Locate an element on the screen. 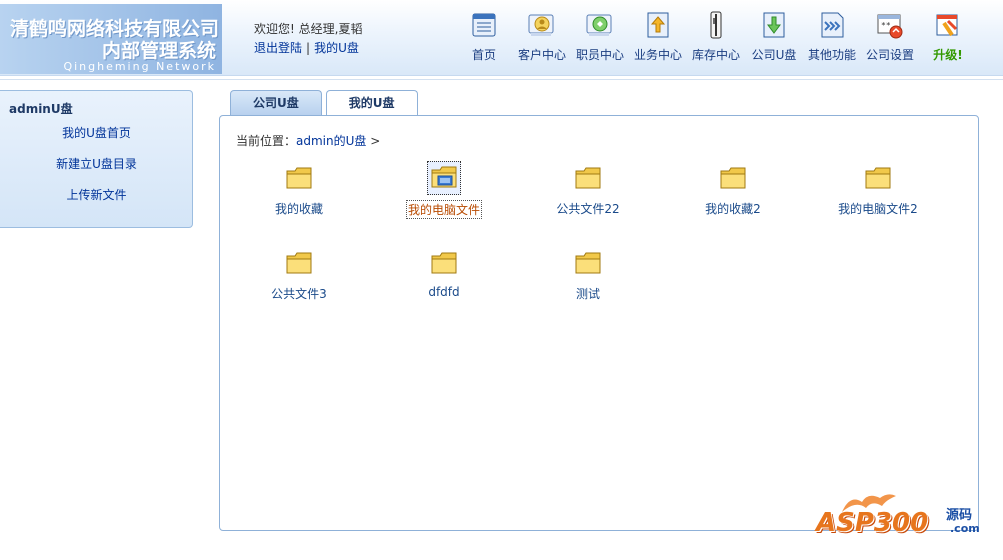 The width and height of the screenshot is (1003, 560). sidebar-menu: 我的U盘首页 新建立U盘目录 上传新文件 is located at coordinates (96, 171).